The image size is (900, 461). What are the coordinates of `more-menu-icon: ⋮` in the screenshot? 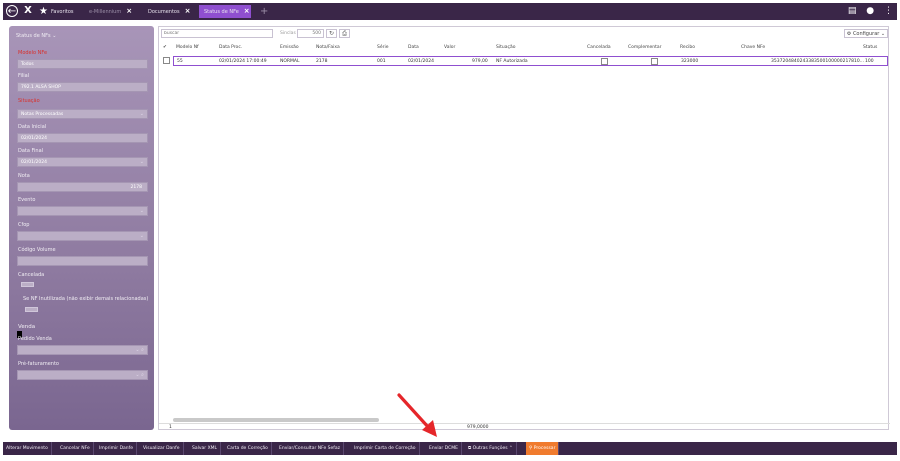 It's located at (888, 11).